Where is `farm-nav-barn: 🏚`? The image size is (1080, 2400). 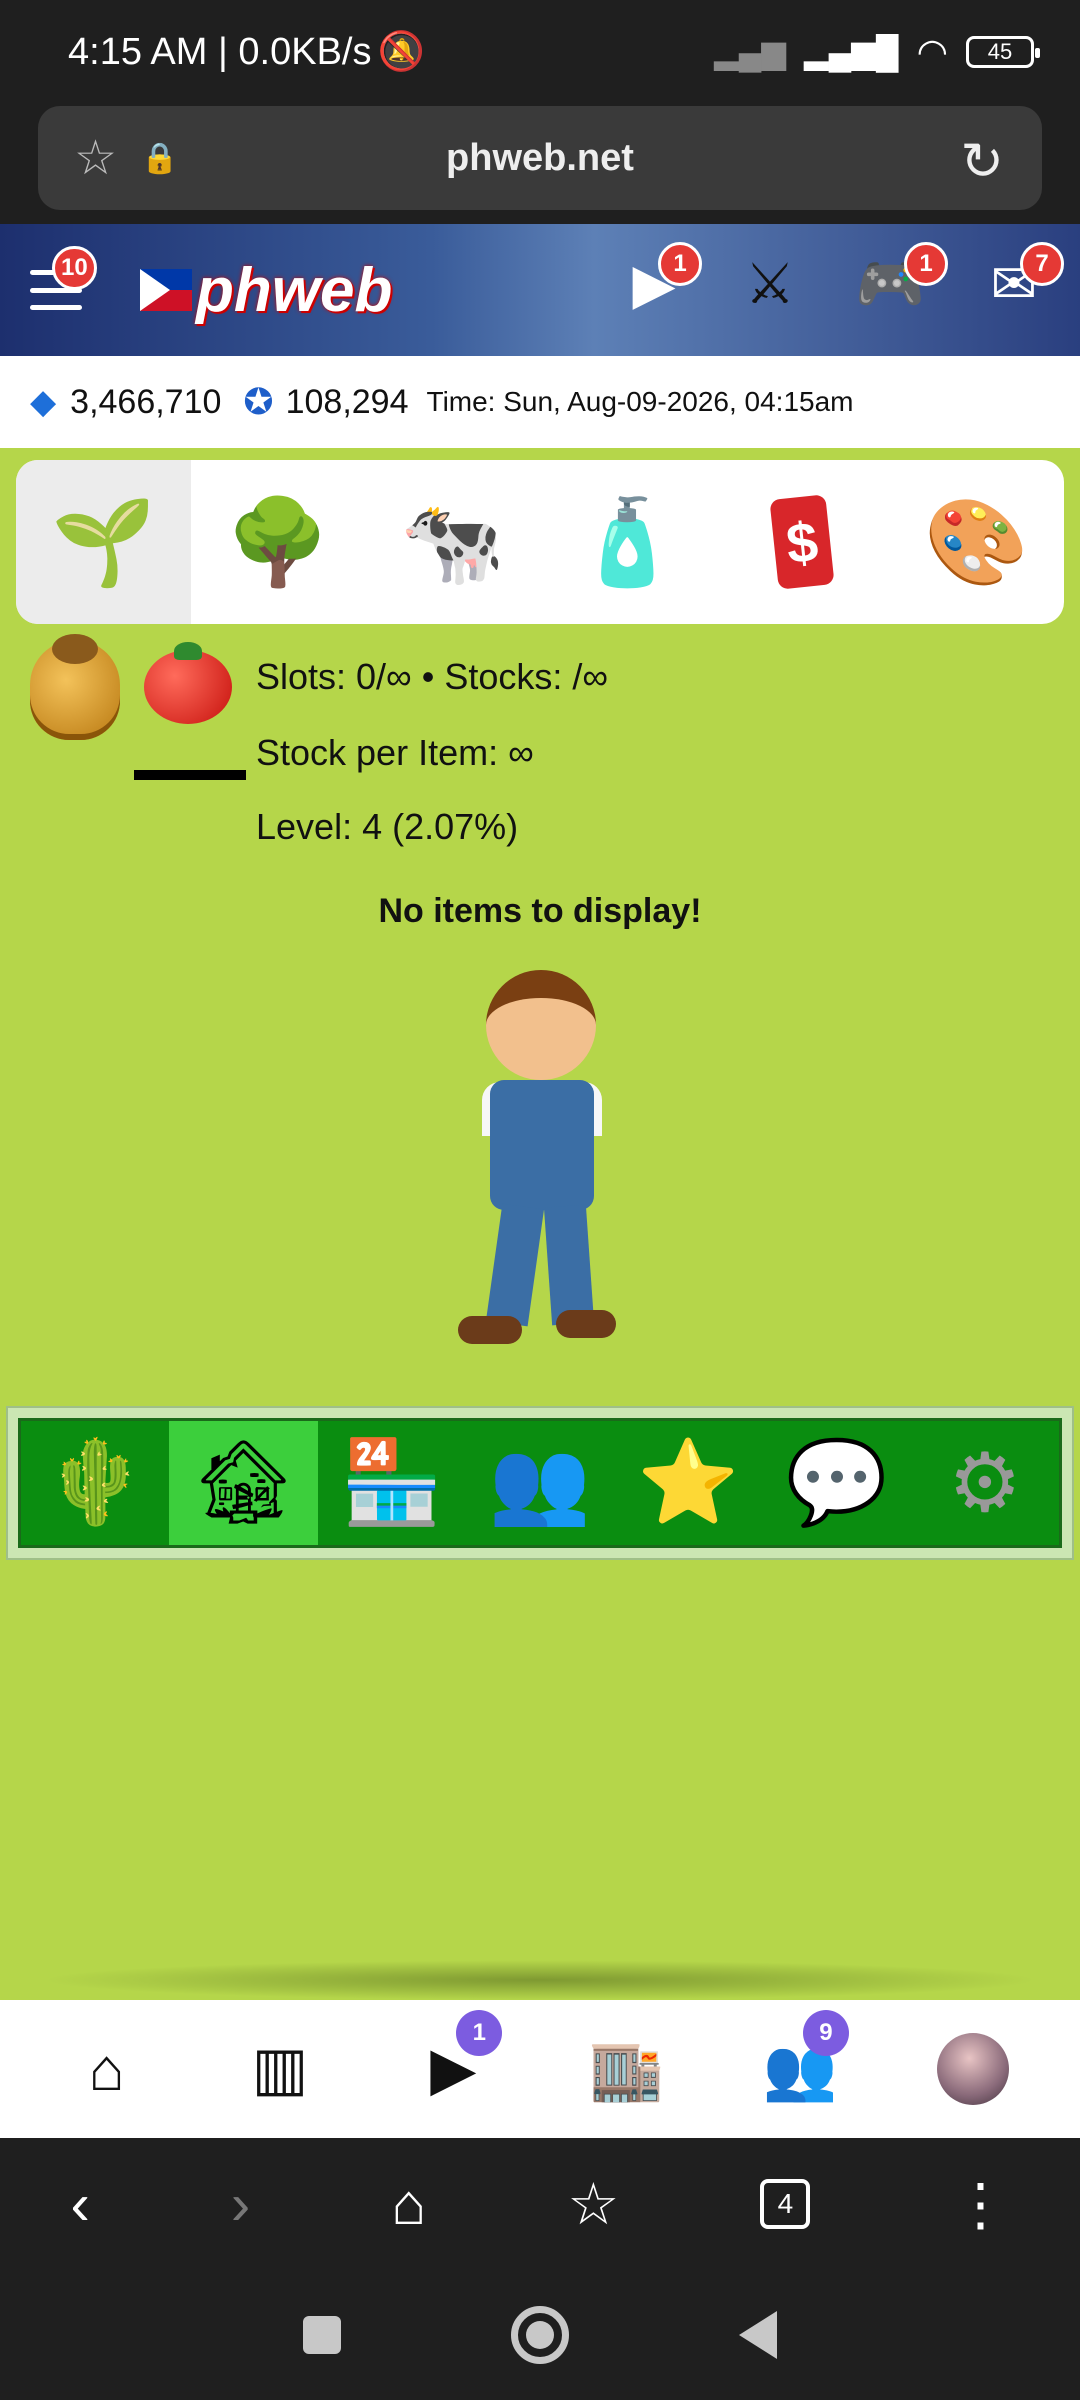
farm-nav-barn: 🏚 is located at coordinates (243, 1483).